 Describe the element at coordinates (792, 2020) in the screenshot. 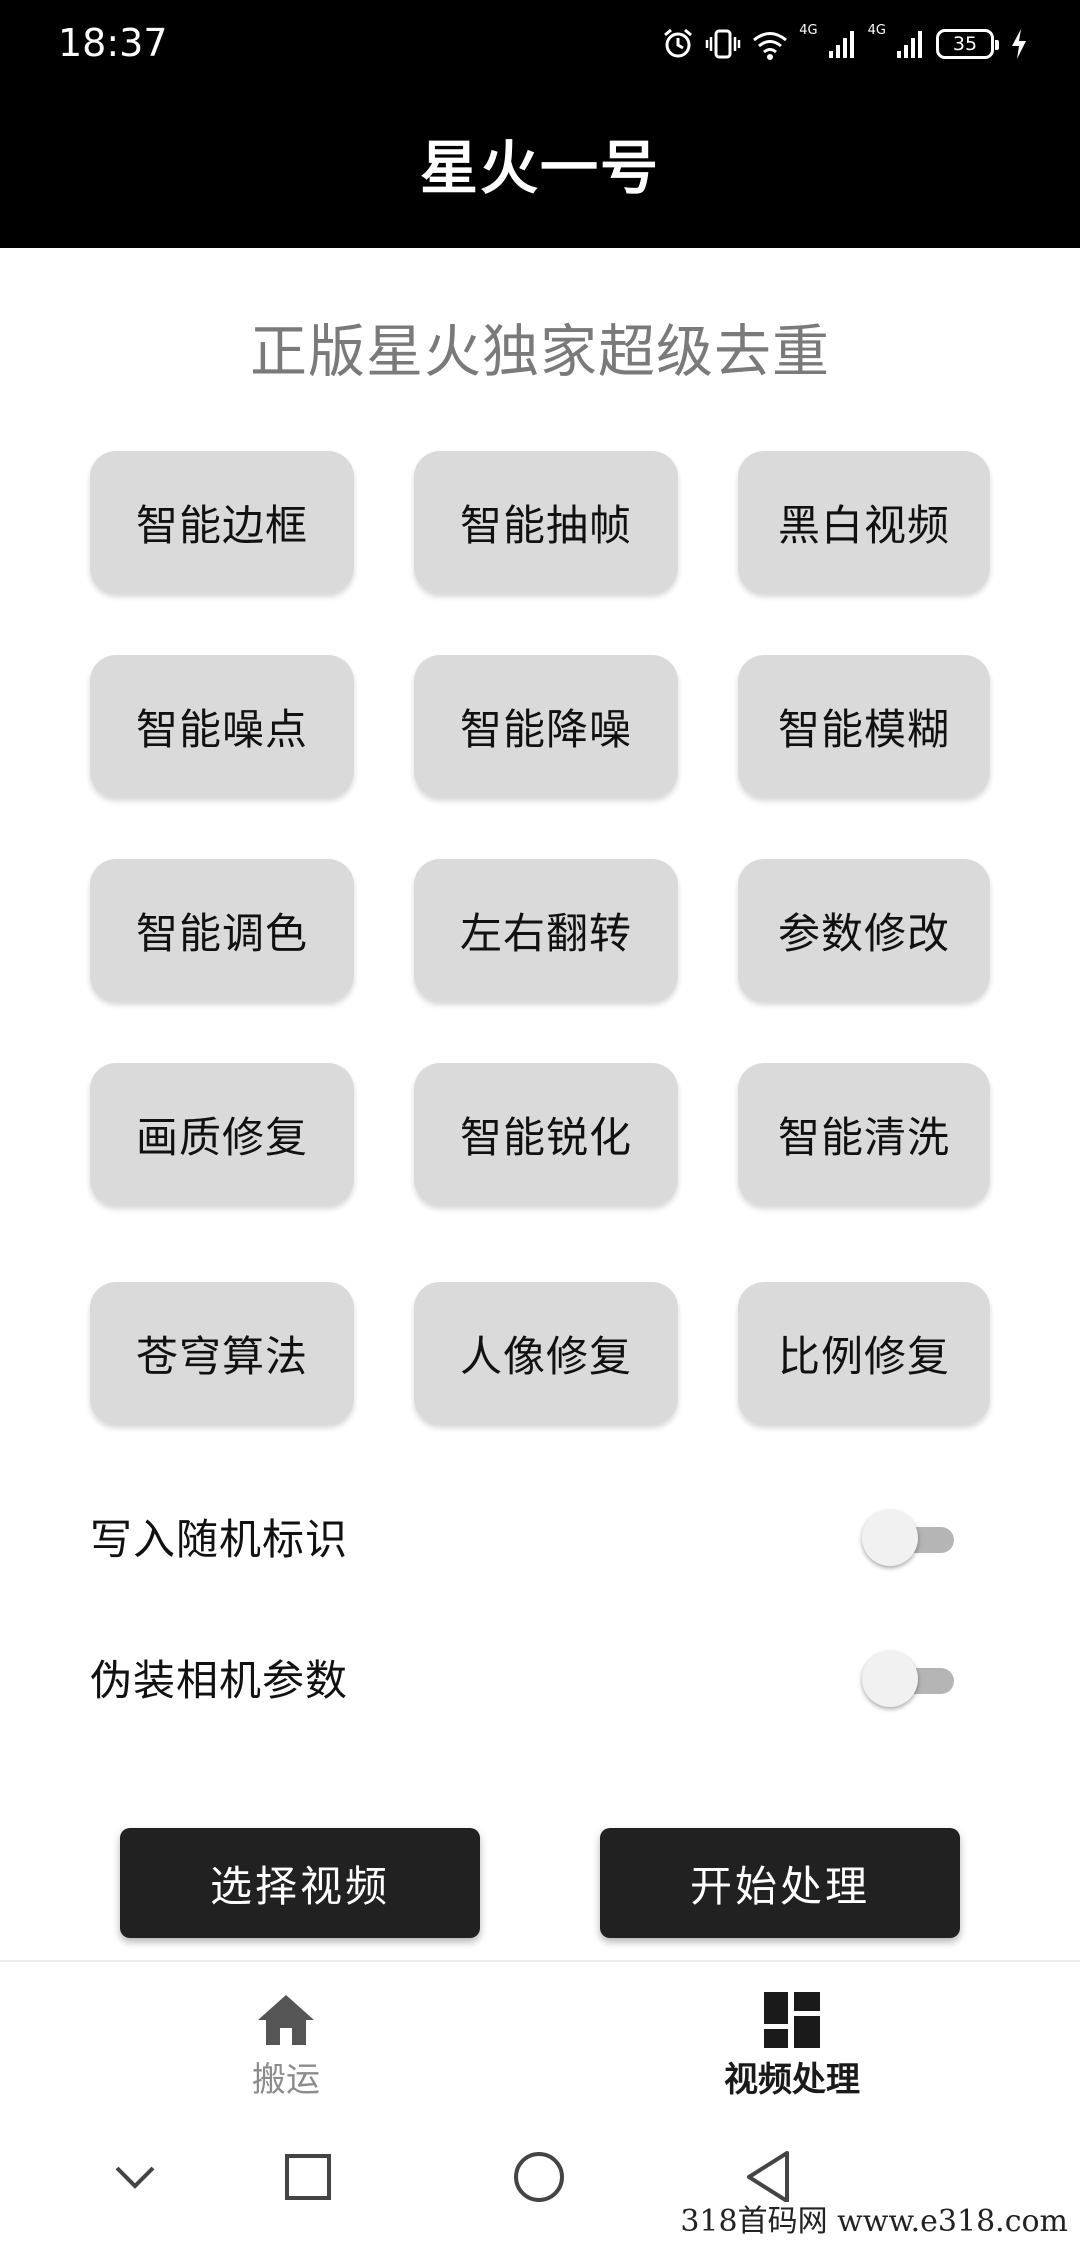

I see `dashboard-icon` at that location.